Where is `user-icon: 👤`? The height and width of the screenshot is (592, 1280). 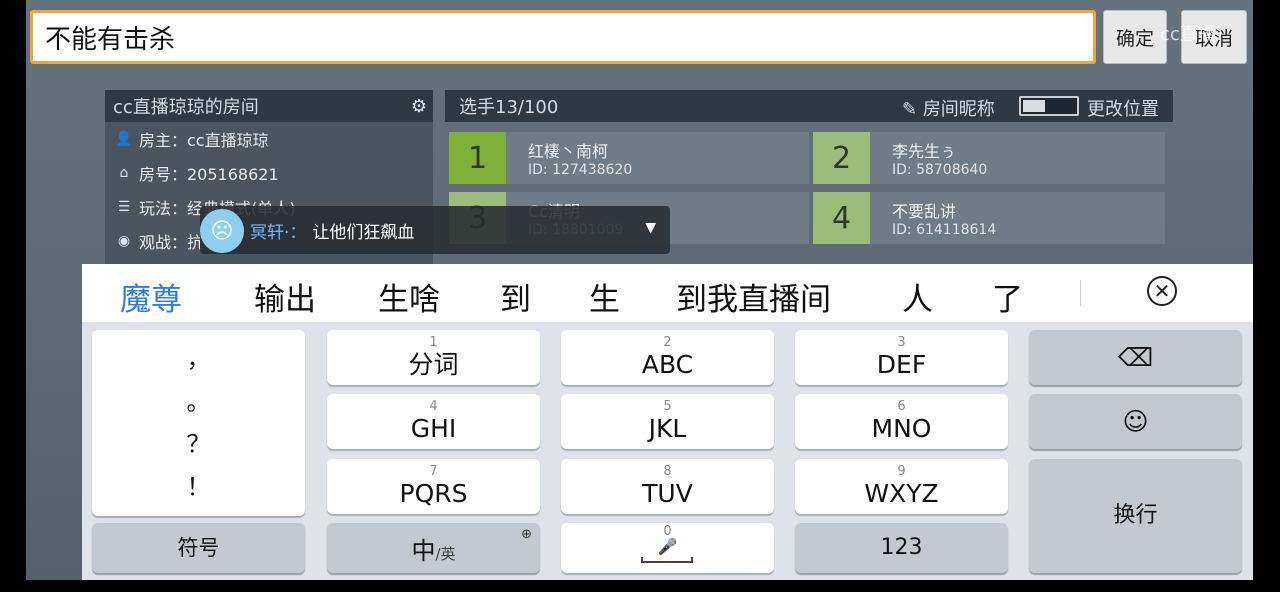
user-icon: 👤 is located at coordinates (124, 139).